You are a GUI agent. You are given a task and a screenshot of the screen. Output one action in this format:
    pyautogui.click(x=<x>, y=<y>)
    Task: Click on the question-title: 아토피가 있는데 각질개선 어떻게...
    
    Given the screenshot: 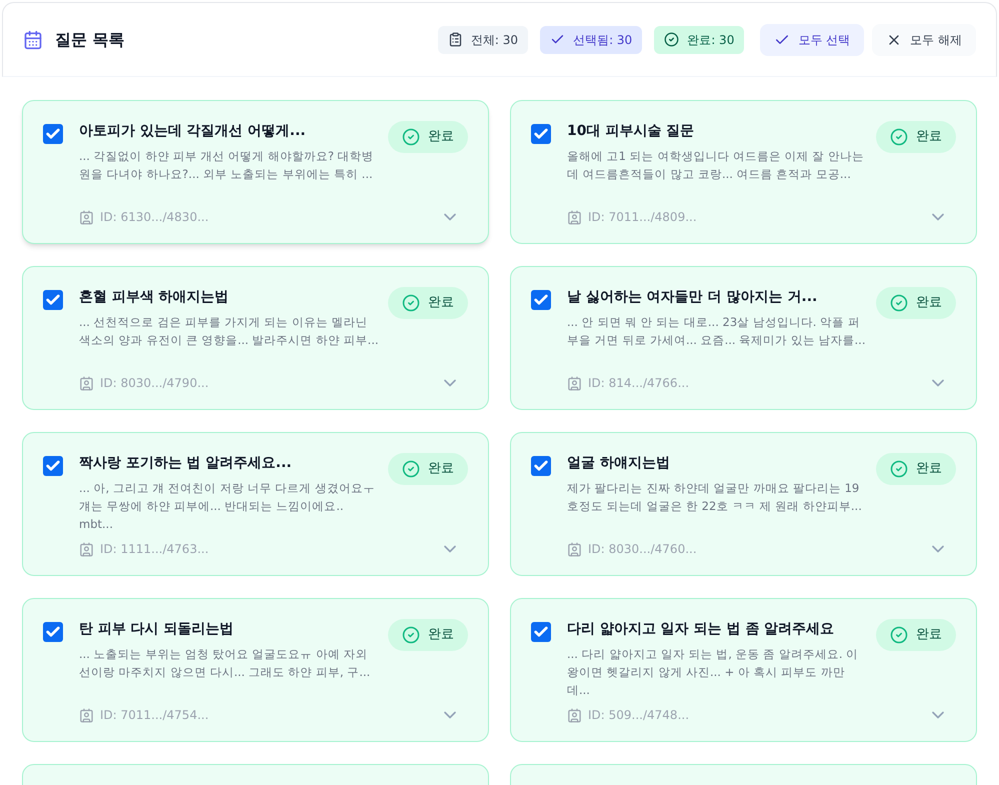 What is the action you would take?
    pyautogui.click(x=193, y=131)
    